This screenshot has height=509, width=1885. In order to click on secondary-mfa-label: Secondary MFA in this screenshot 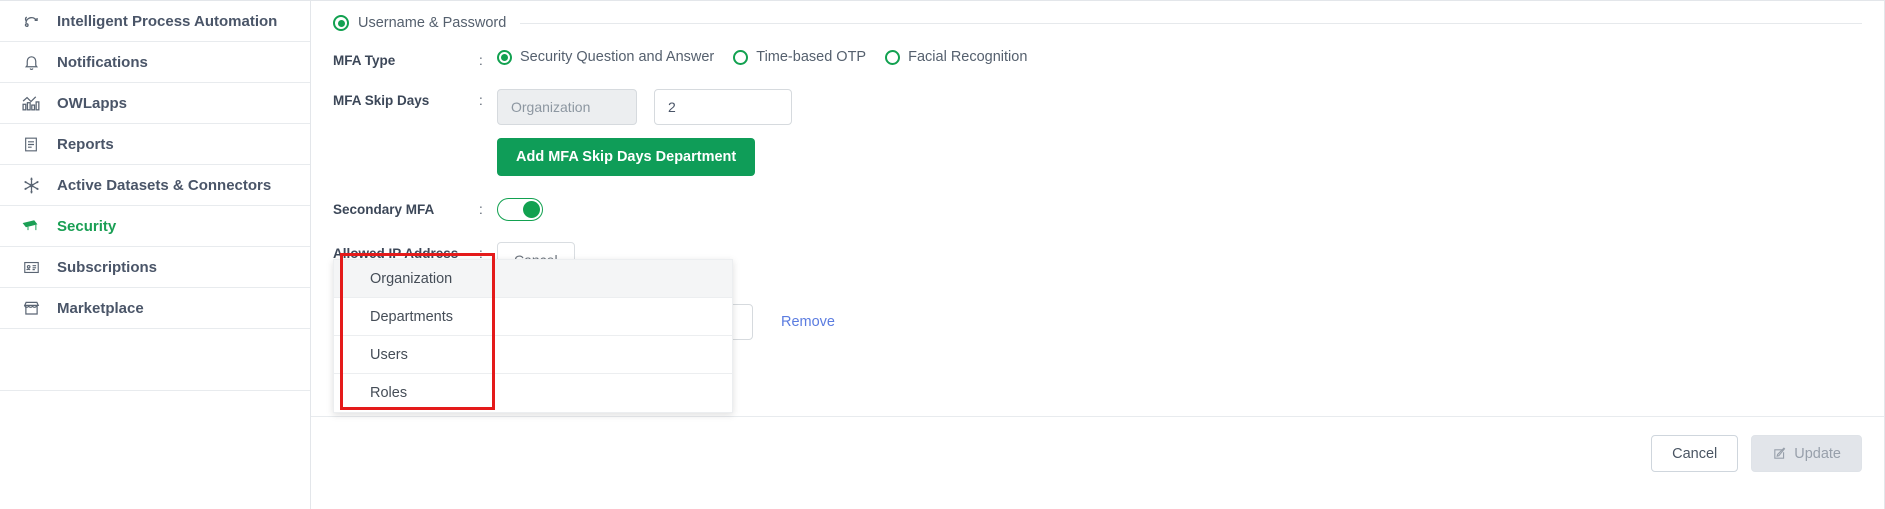, I will do `click(384, 209)`.